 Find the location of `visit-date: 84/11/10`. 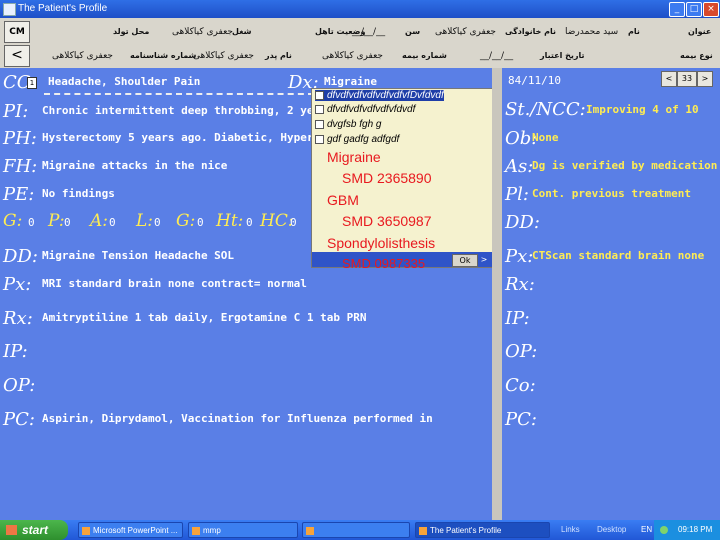

visit-date: 84/11/10 is located at coordinates (534, 80).